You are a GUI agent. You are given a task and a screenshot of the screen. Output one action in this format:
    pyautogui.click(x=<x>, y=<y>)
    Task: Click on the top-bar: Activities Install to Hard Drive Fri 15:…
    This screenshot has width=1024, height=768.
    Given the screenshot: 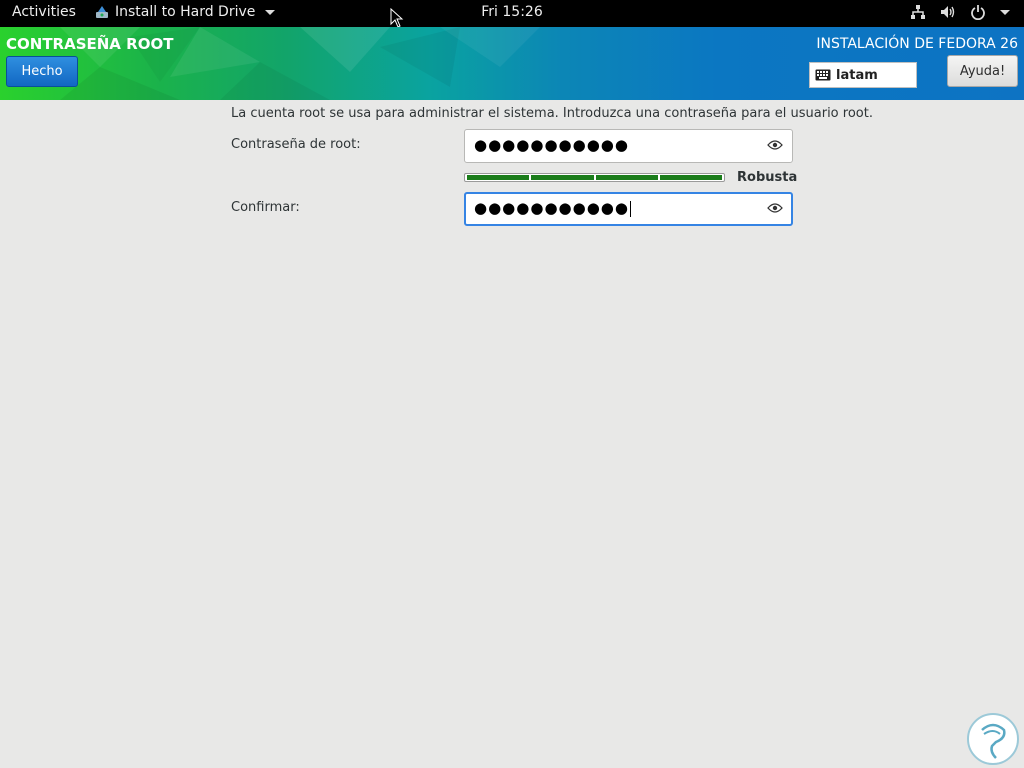 What is the action you would take?
    pyautogui.click(x=512, y=13)
    